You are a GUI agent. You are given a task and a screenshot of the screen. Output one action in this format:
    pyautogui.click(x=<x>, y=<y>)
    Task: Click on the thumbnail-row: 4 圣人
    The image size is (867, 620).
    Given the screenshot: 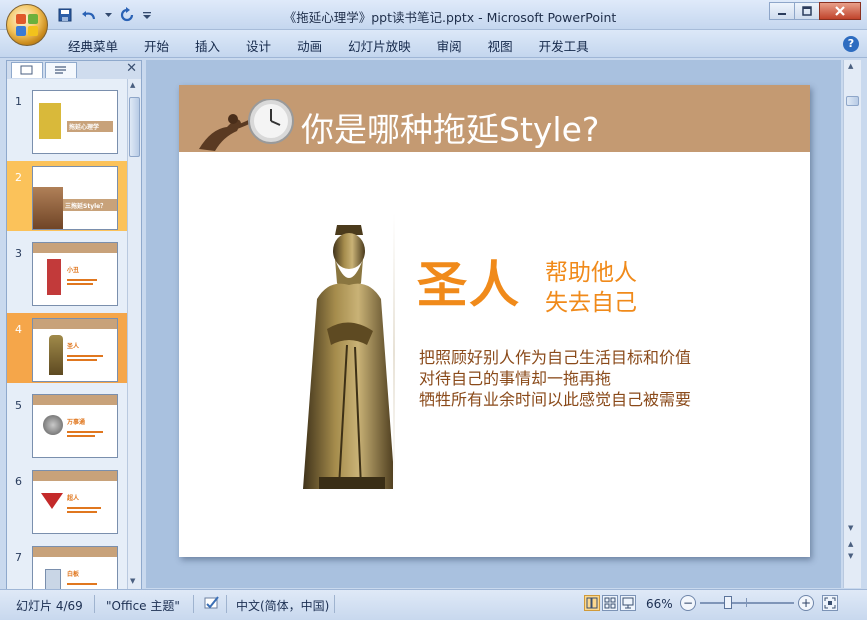 What is the action you would take?
    pyautogui.click(x=67, y=348)
    